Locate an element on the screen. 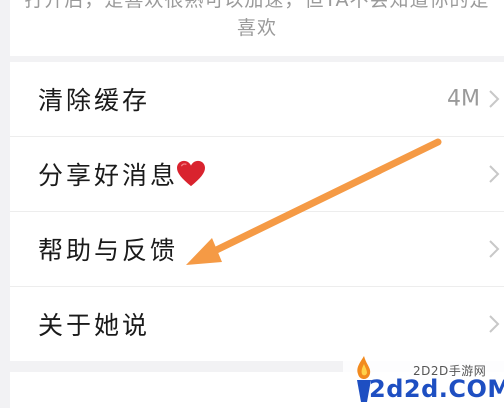 The width and height of the screenshot is (504, 408). help-feedback-label: 帮助与反馈 is located at coordinates (108, 250).